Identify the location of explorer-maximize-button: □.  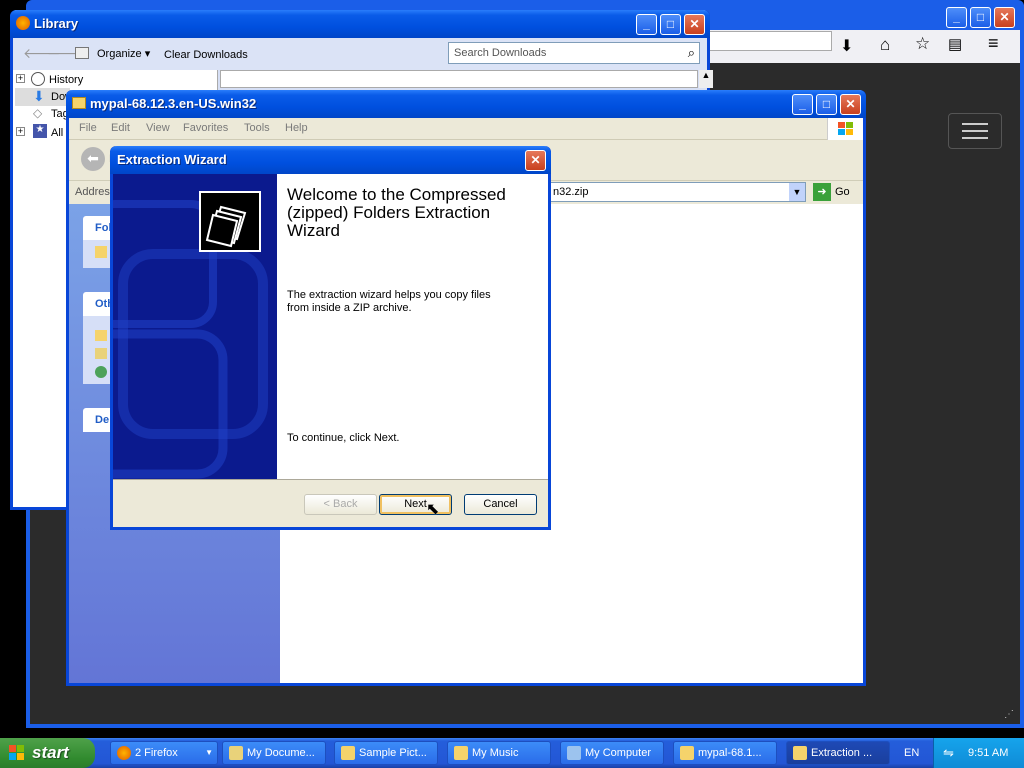
(826, 104).